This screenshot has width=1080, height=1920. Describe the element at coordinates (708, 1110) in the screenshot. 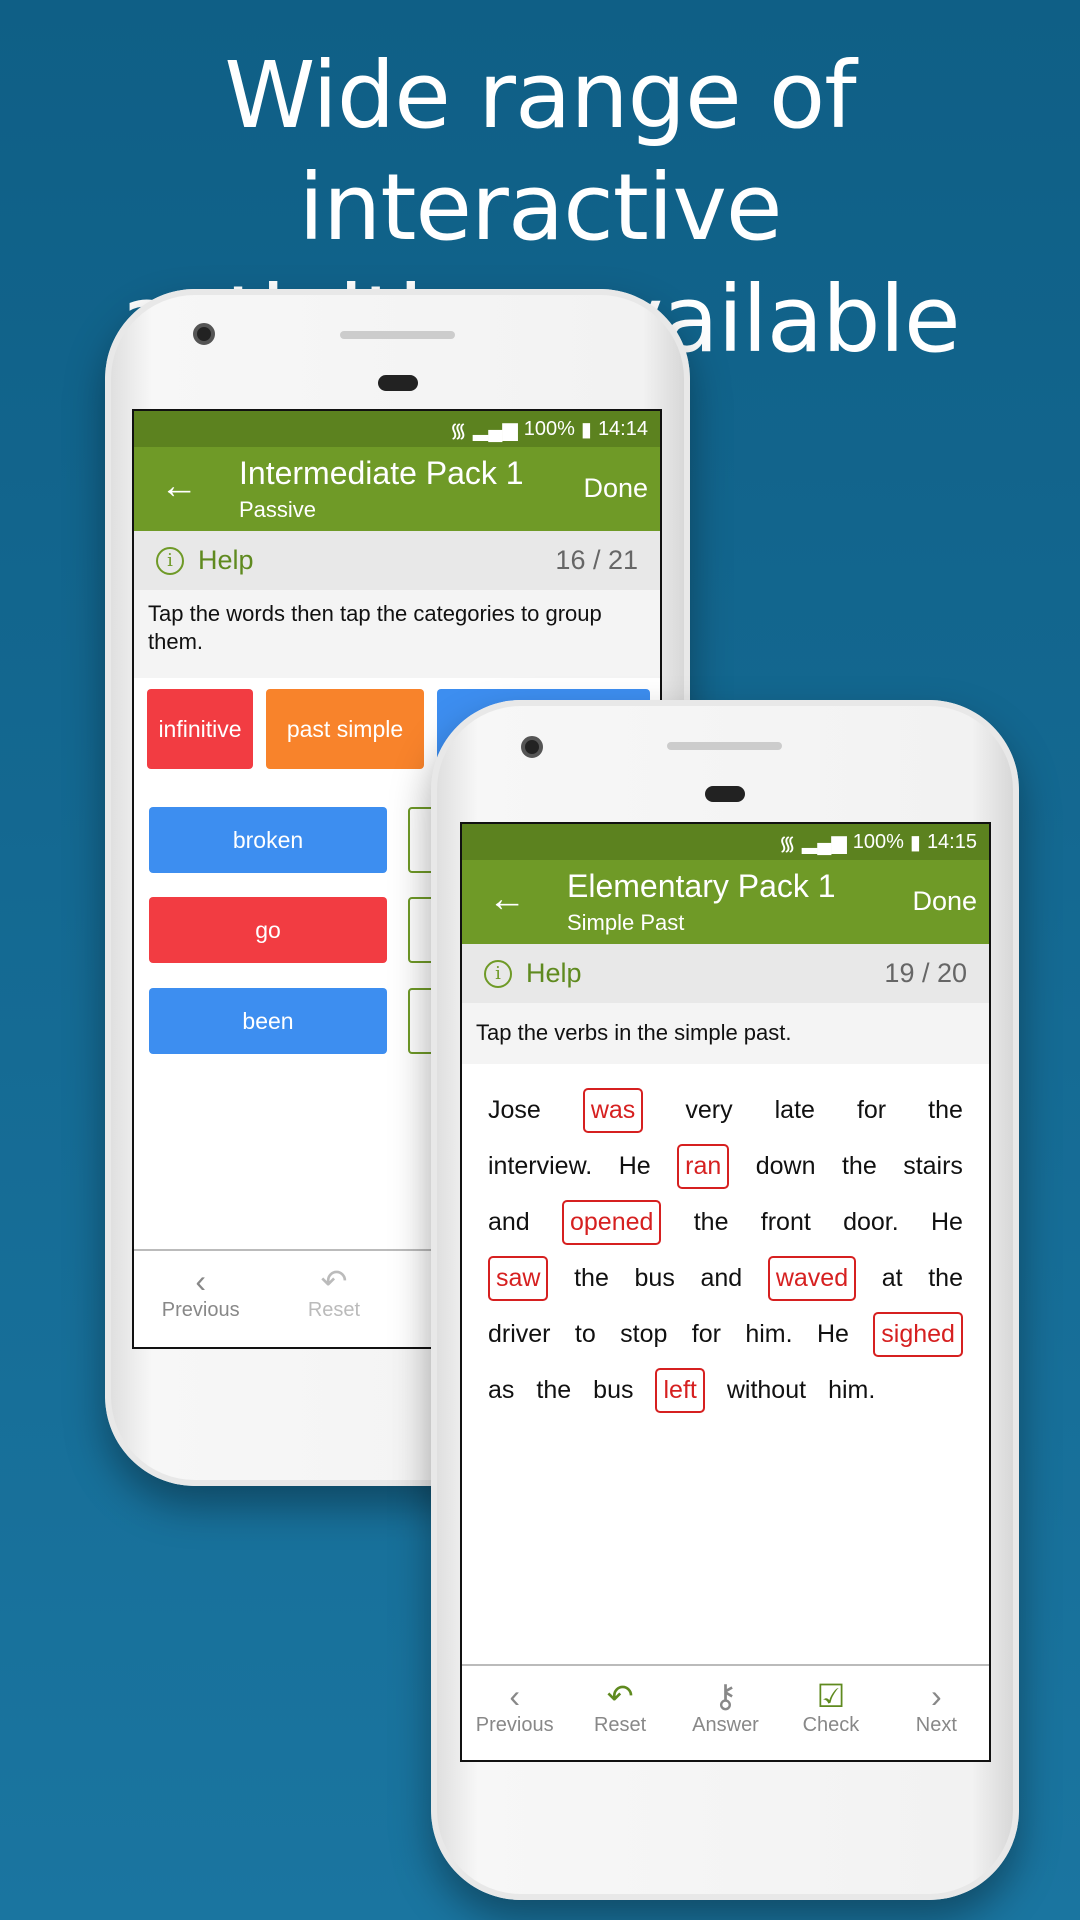

I see `word: very` at that location.